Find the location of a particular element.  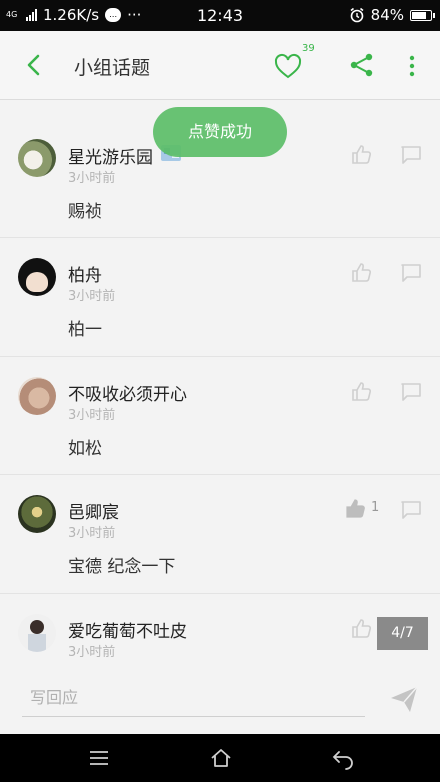

send-icon is located at coordinates (404, 699).